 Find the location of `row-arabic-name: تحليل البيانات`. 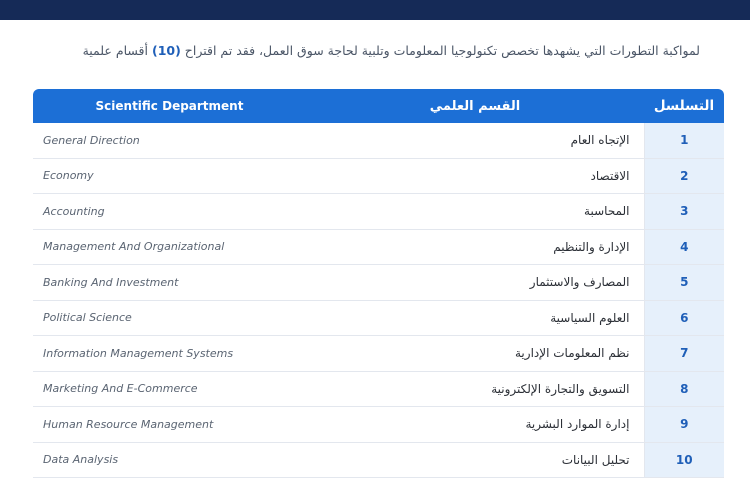

row-arabic-name: تحليل البيانات is located at coordinates (475, 460).